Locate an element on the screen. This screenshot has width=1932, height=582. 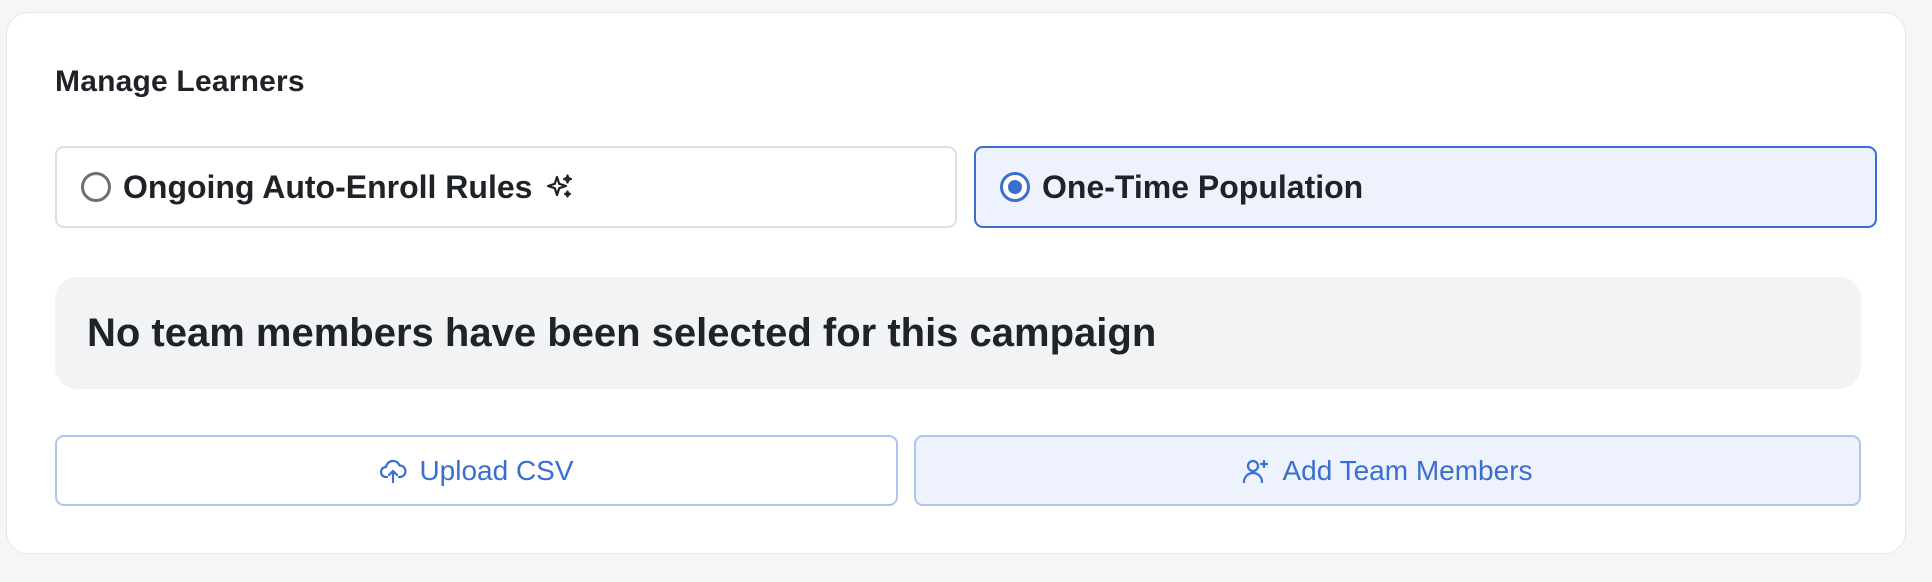
add-team-members-label: Add Team Members is located at coordinates (1407, 470).